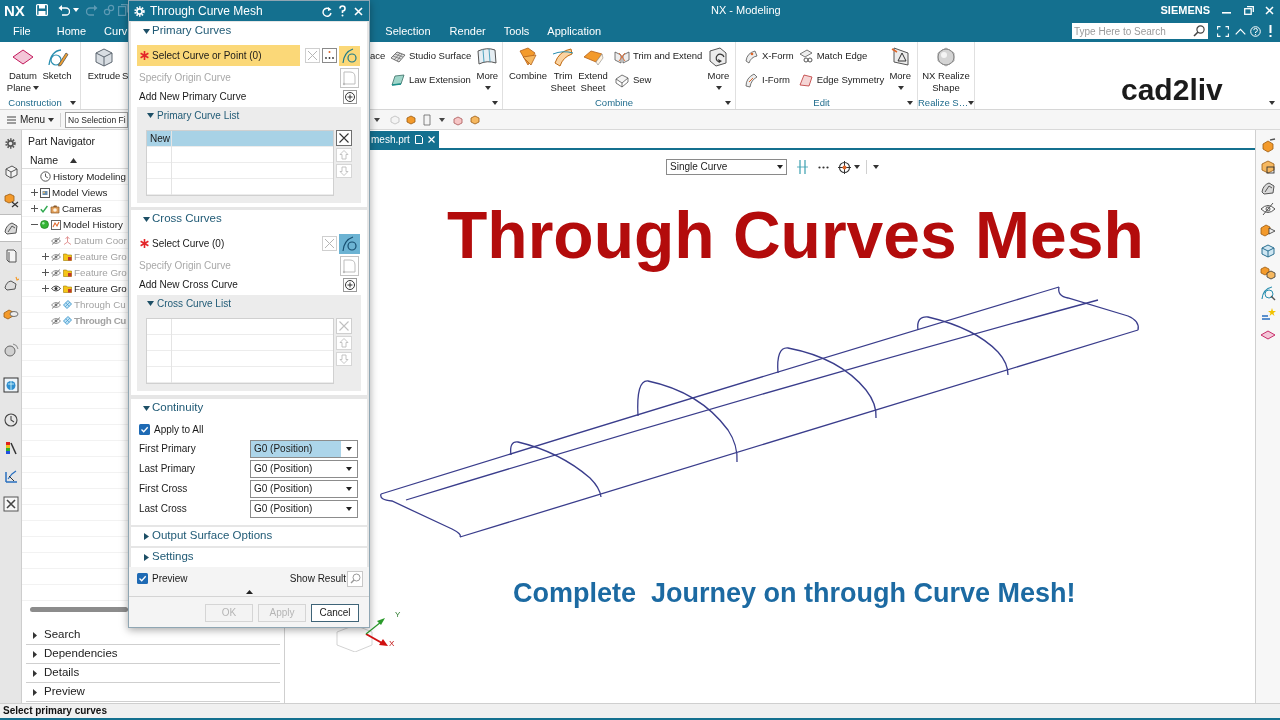  What do you see at coordinates (658, 56) in the screenshot?
I see `ribbon-button: Trim and Extend` at bounding box center [658, 56].